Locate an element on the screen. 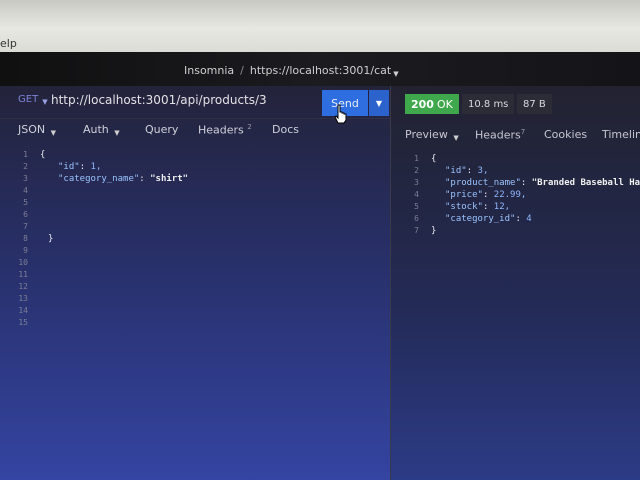 Image resolution: width=640 pixels, height=480 pixels. tab-response-headers: Headers7 is located at coordinates (500, 135).